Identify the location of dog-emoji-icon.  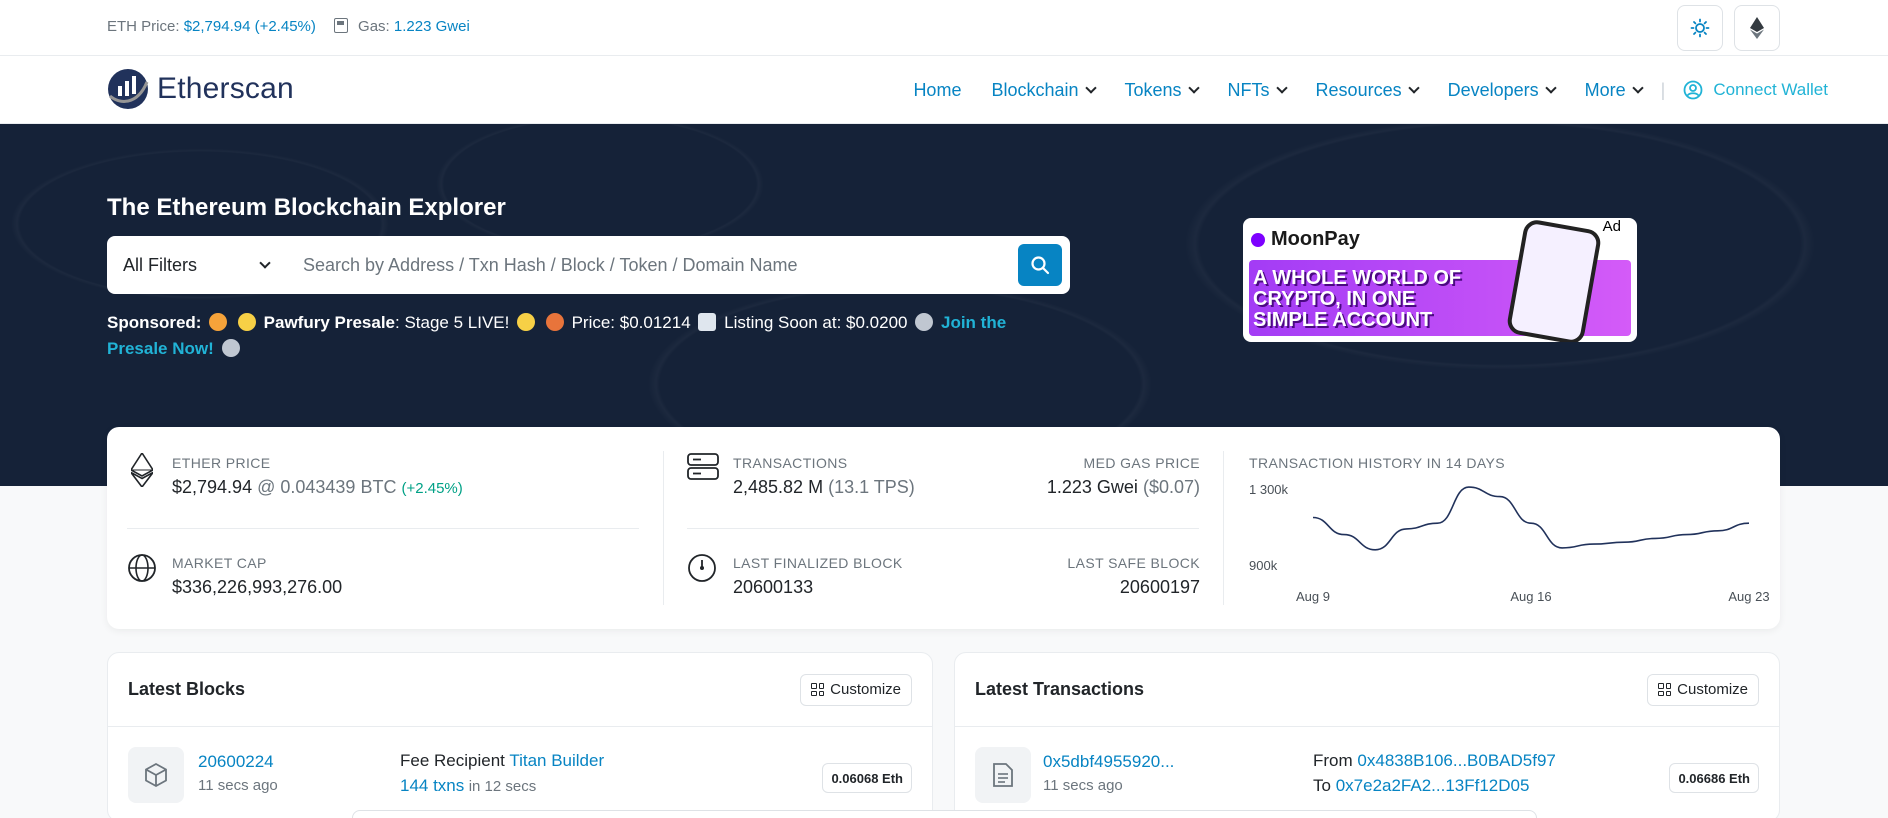
(218, 322).